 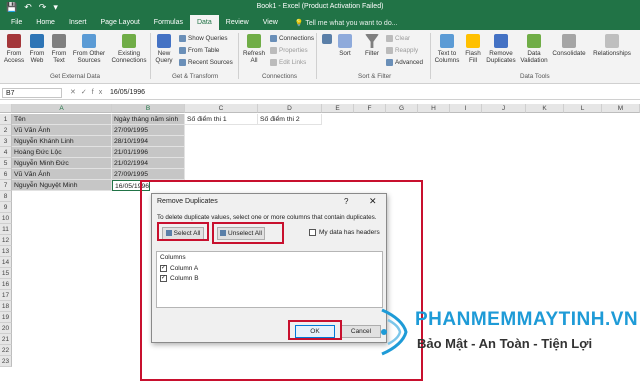 I want to click on row-header: 9, so click(x=6, y=207).